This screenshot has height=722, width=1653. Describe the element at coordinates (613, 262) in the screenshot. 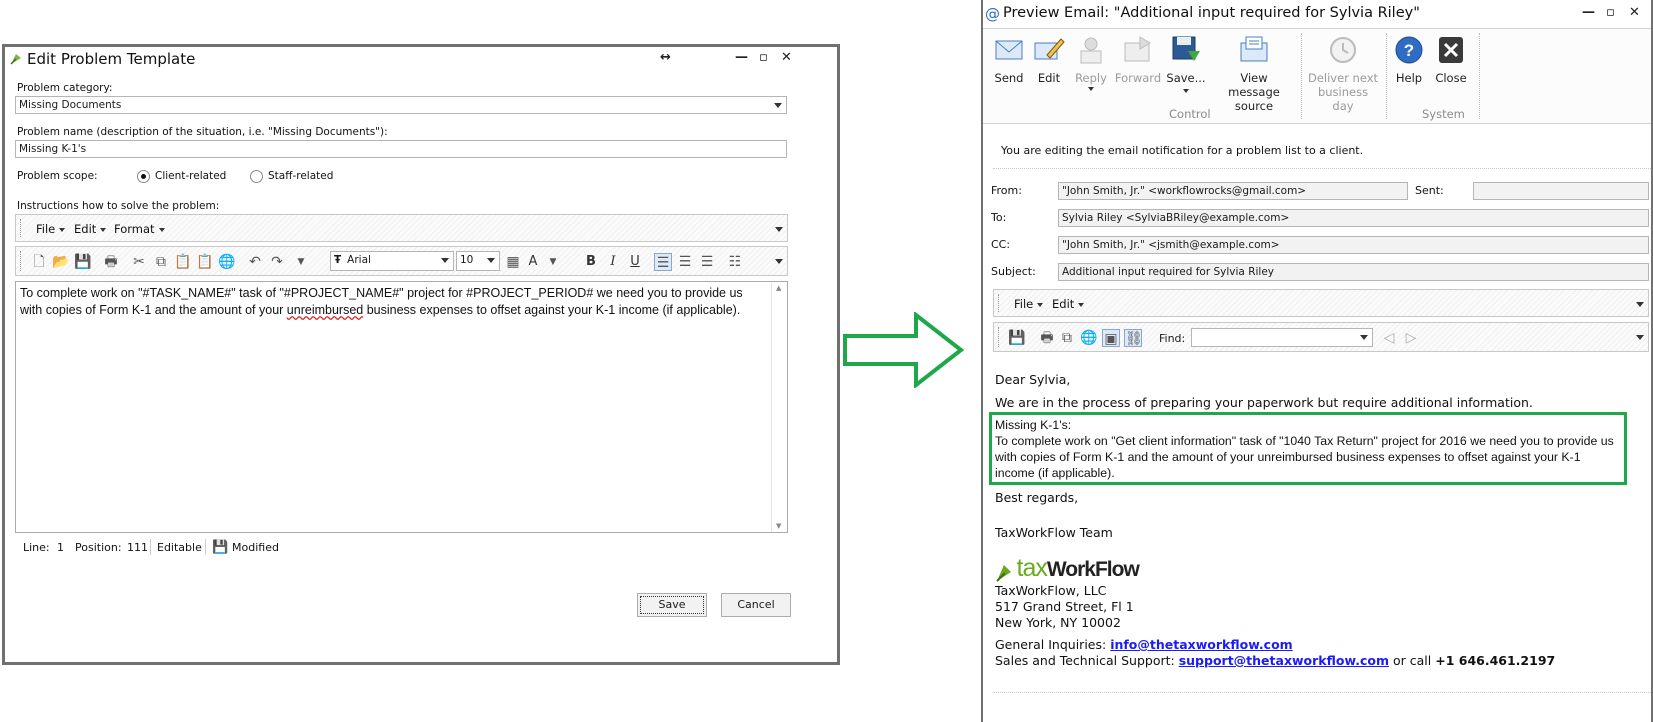

I see `italic-button: I` at that location.